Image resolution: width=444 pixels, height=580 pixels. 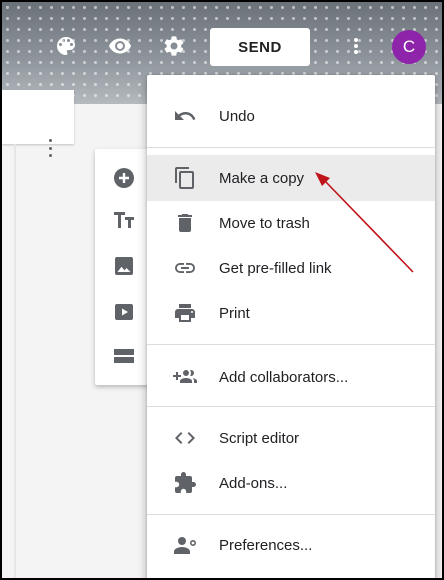 What do you see at coordinates (264, 223) in the screenshot?
I see `menu-item-label: Move to trash` at bounding box center [264, 223].